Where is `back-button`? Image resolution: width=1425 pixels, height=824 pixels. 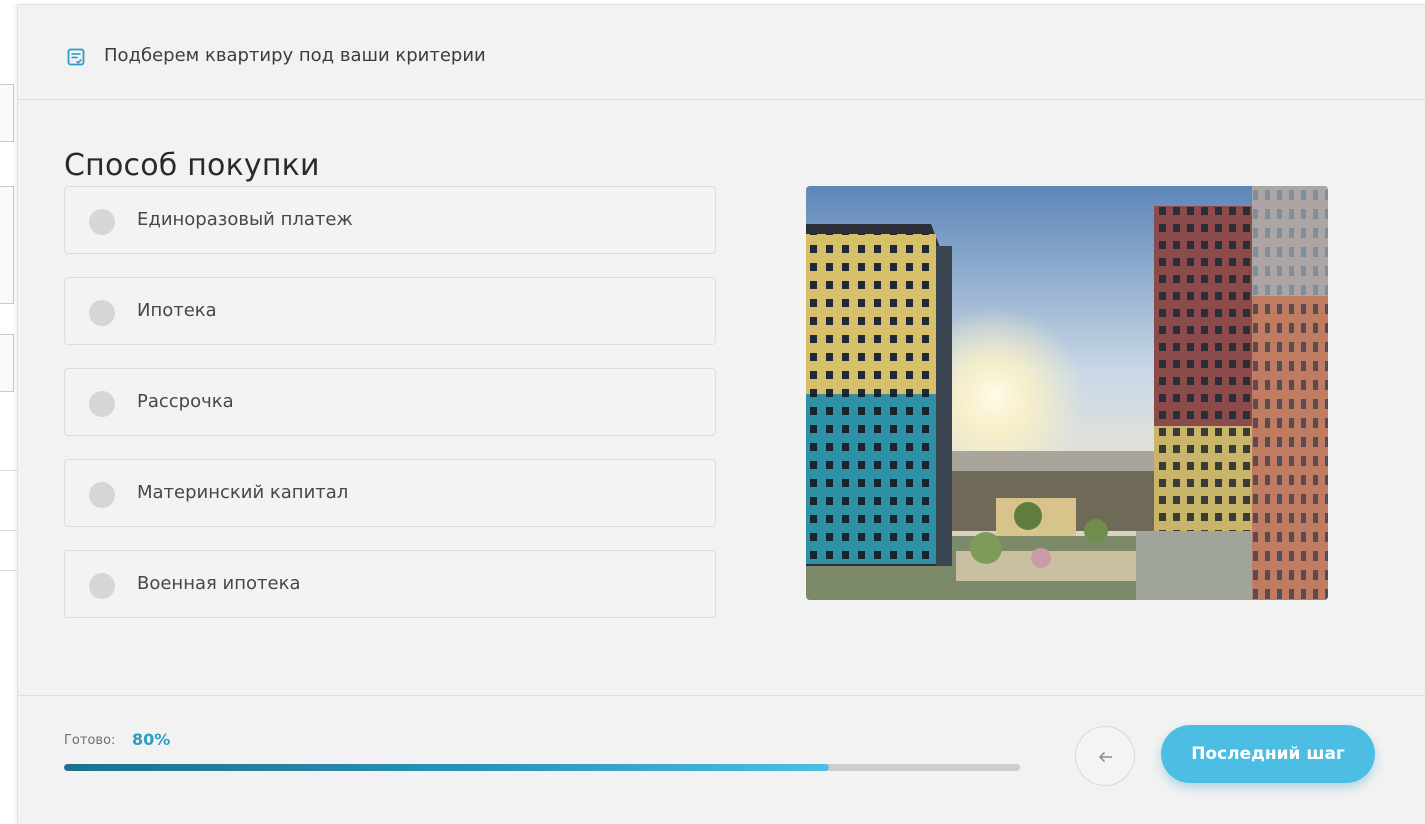
back-button is located at coordinates (1105, 756).